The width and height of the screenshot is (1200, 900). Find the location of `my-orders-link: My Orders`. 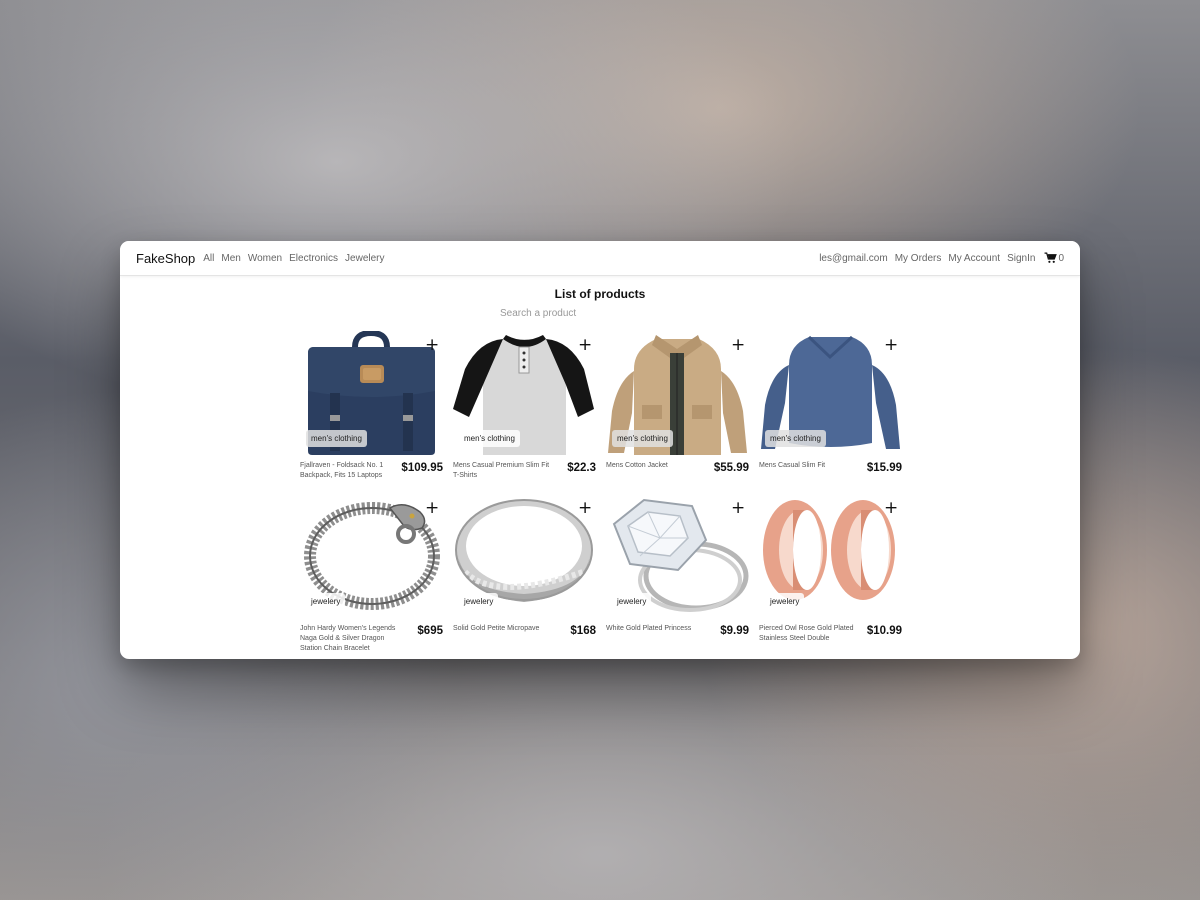

my-orders-link: My Orders is located at coordinates (918, 258).